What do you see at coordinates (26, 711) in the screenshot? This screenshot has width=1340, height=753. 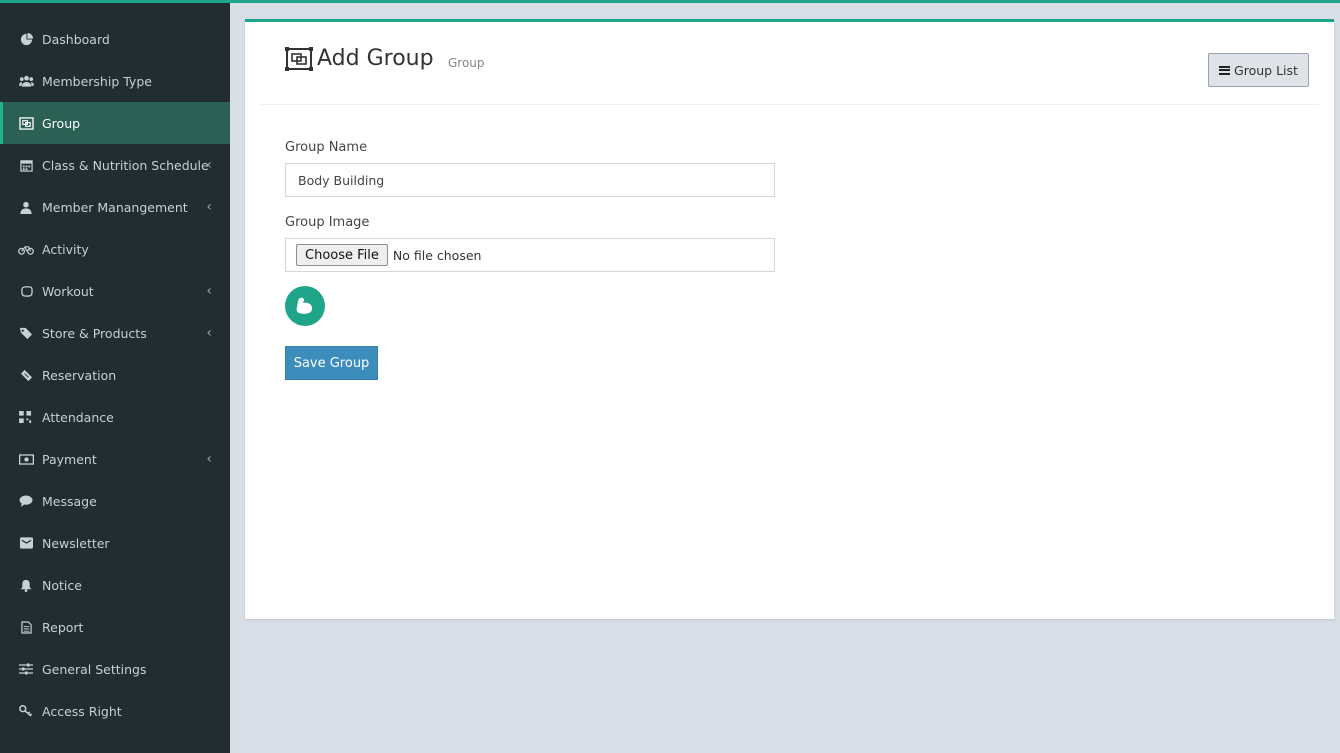 I see `key-icon` at bounding box center [26, 711].